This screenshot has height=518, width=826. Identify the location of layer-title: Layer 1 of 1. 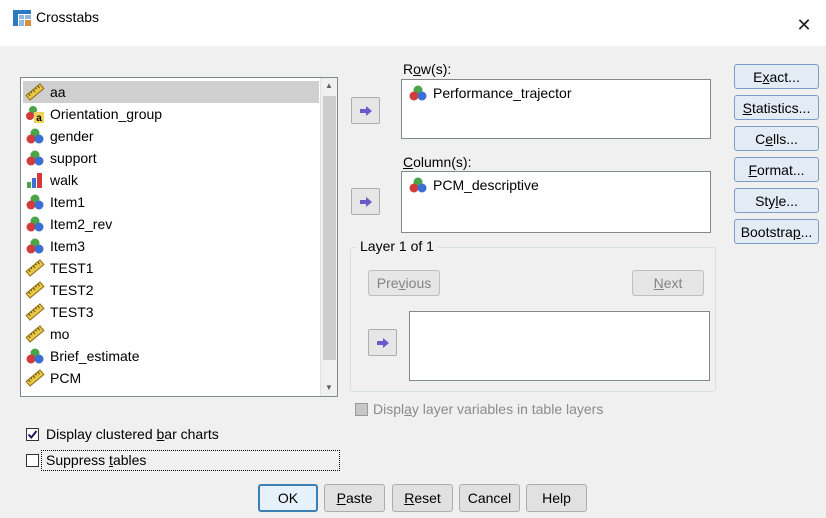
(397, 246).